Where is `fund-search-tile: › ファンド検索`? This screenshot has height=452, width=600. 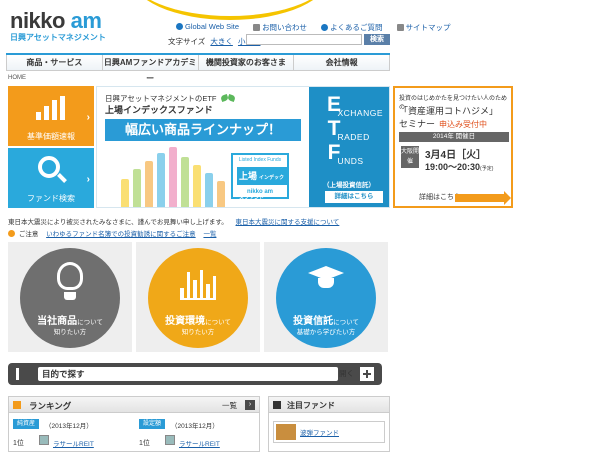 fund-search-tile: › ファンド検索 is located at coordinates (51, 178).